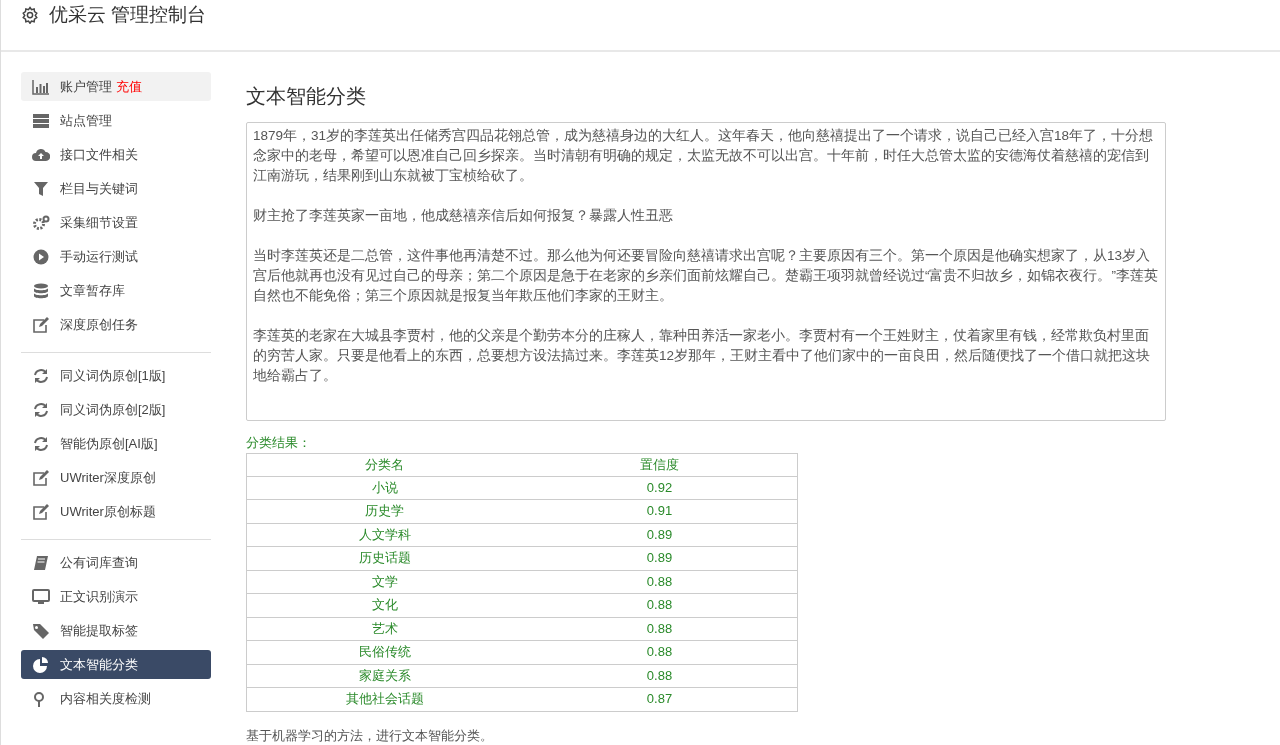  What do you see at coordinates (41, 290) in the screenshot?
I see `database-icon` at bounding box center [41, 290].